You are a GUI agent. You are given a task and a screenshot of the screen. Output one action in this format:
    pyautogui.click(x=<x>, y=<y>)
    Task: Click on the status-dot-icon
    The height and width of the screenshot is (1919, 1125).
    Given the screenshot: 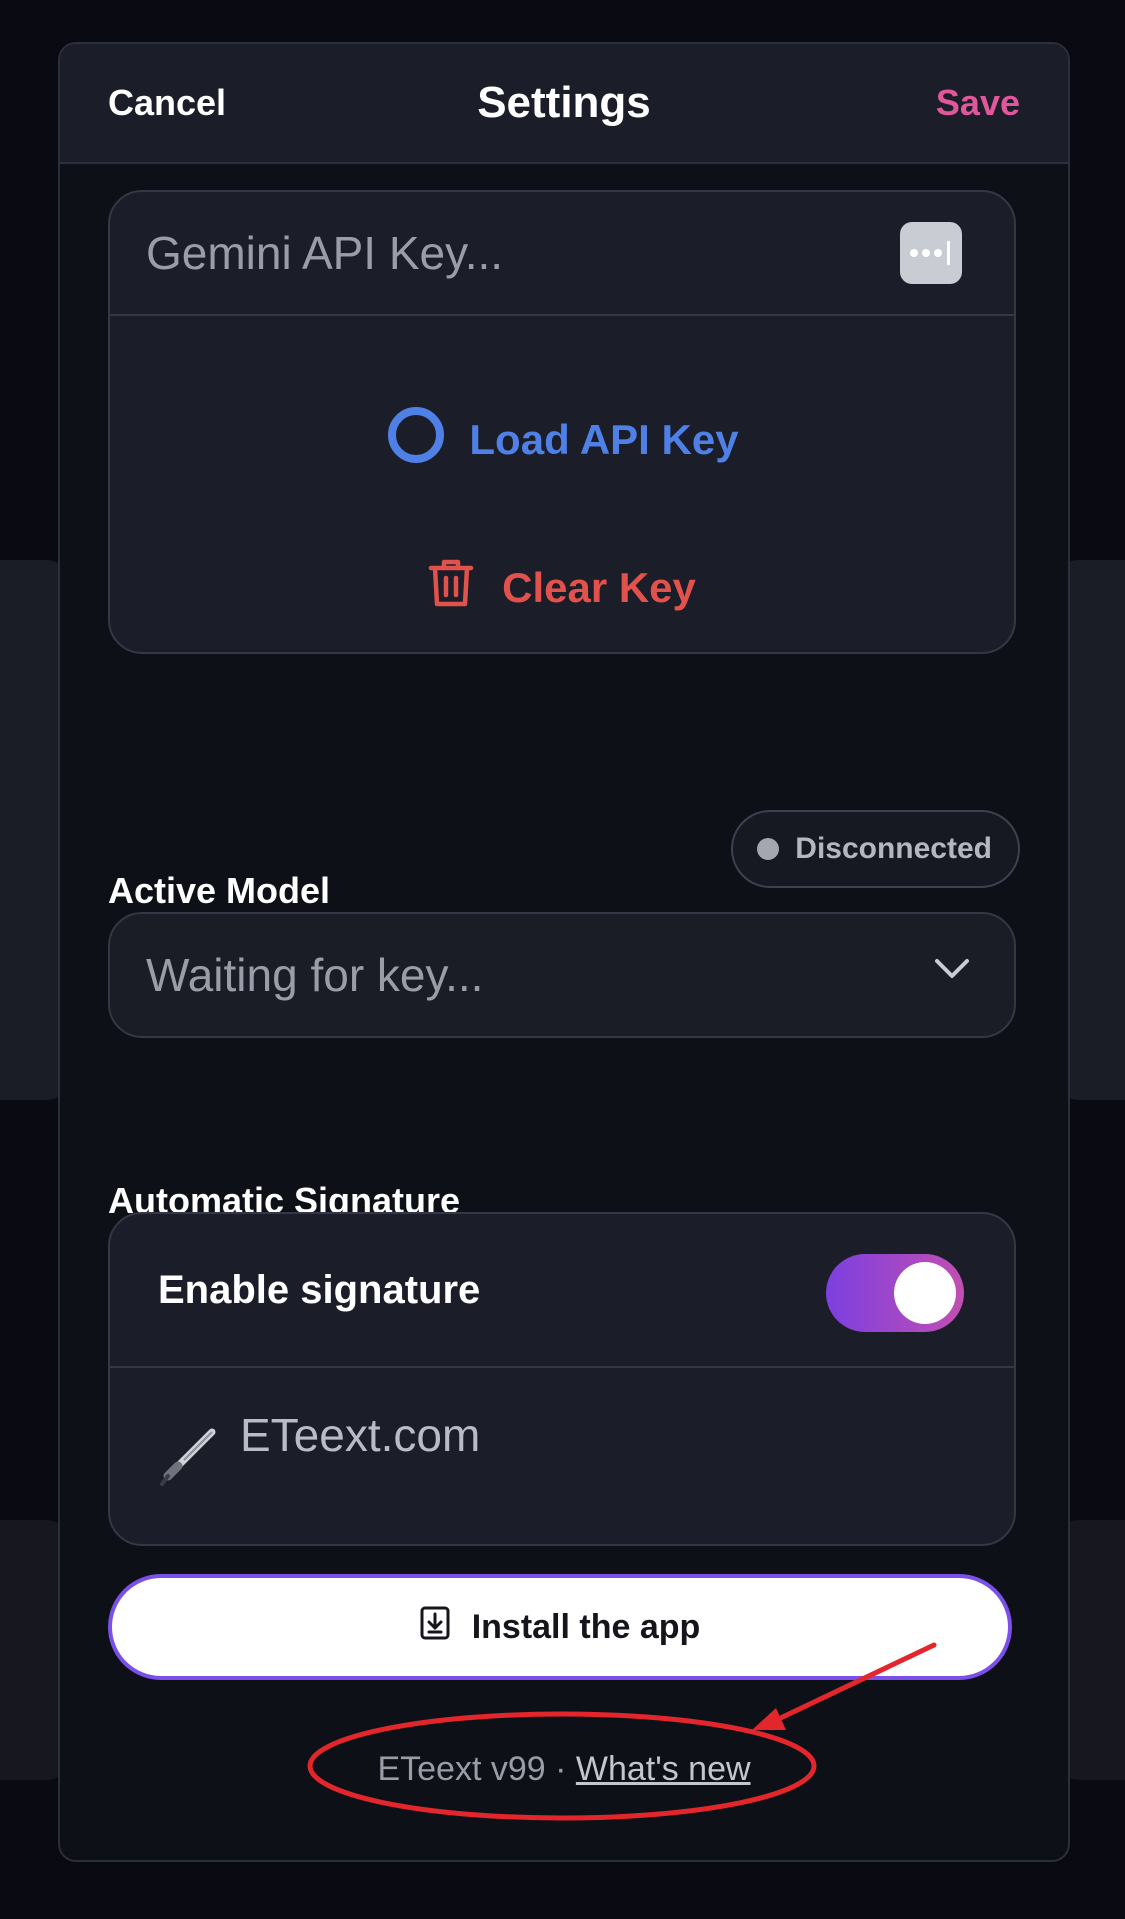 What is the action you would take?
    pyautogui.click(x=768, y=849)
    